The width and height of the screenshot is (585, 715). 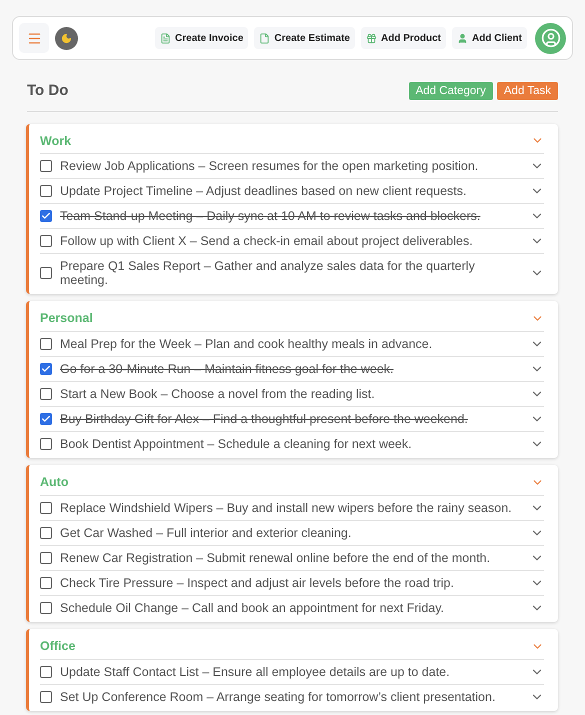 I want to click on theme-toggle, so click(x=66, y=38).